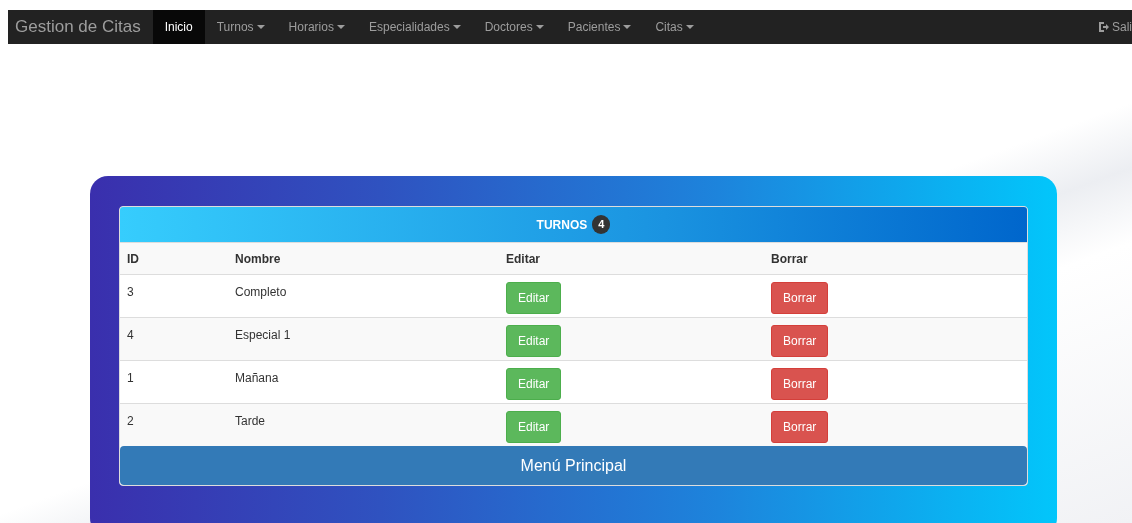 Image resolution: width=1132 pixels, height=523 pixels. What do you see at coordinates (131, 292) in the screenshot?
I see `table-cell-text: 3` at bounding box center [131, 292].